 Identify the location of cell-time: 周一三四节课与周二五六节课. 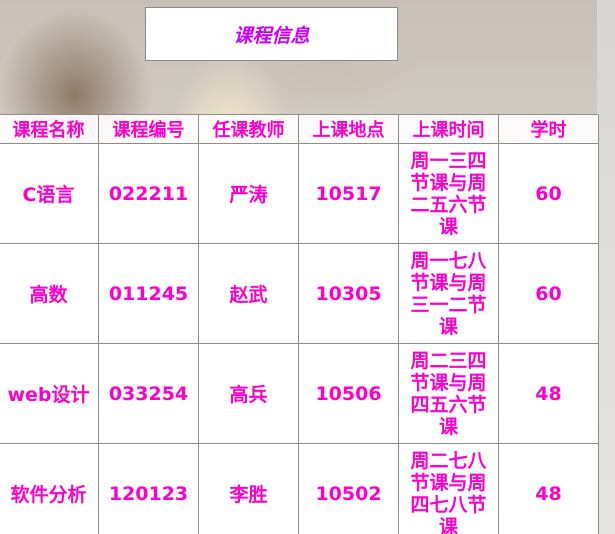
(448, 193).